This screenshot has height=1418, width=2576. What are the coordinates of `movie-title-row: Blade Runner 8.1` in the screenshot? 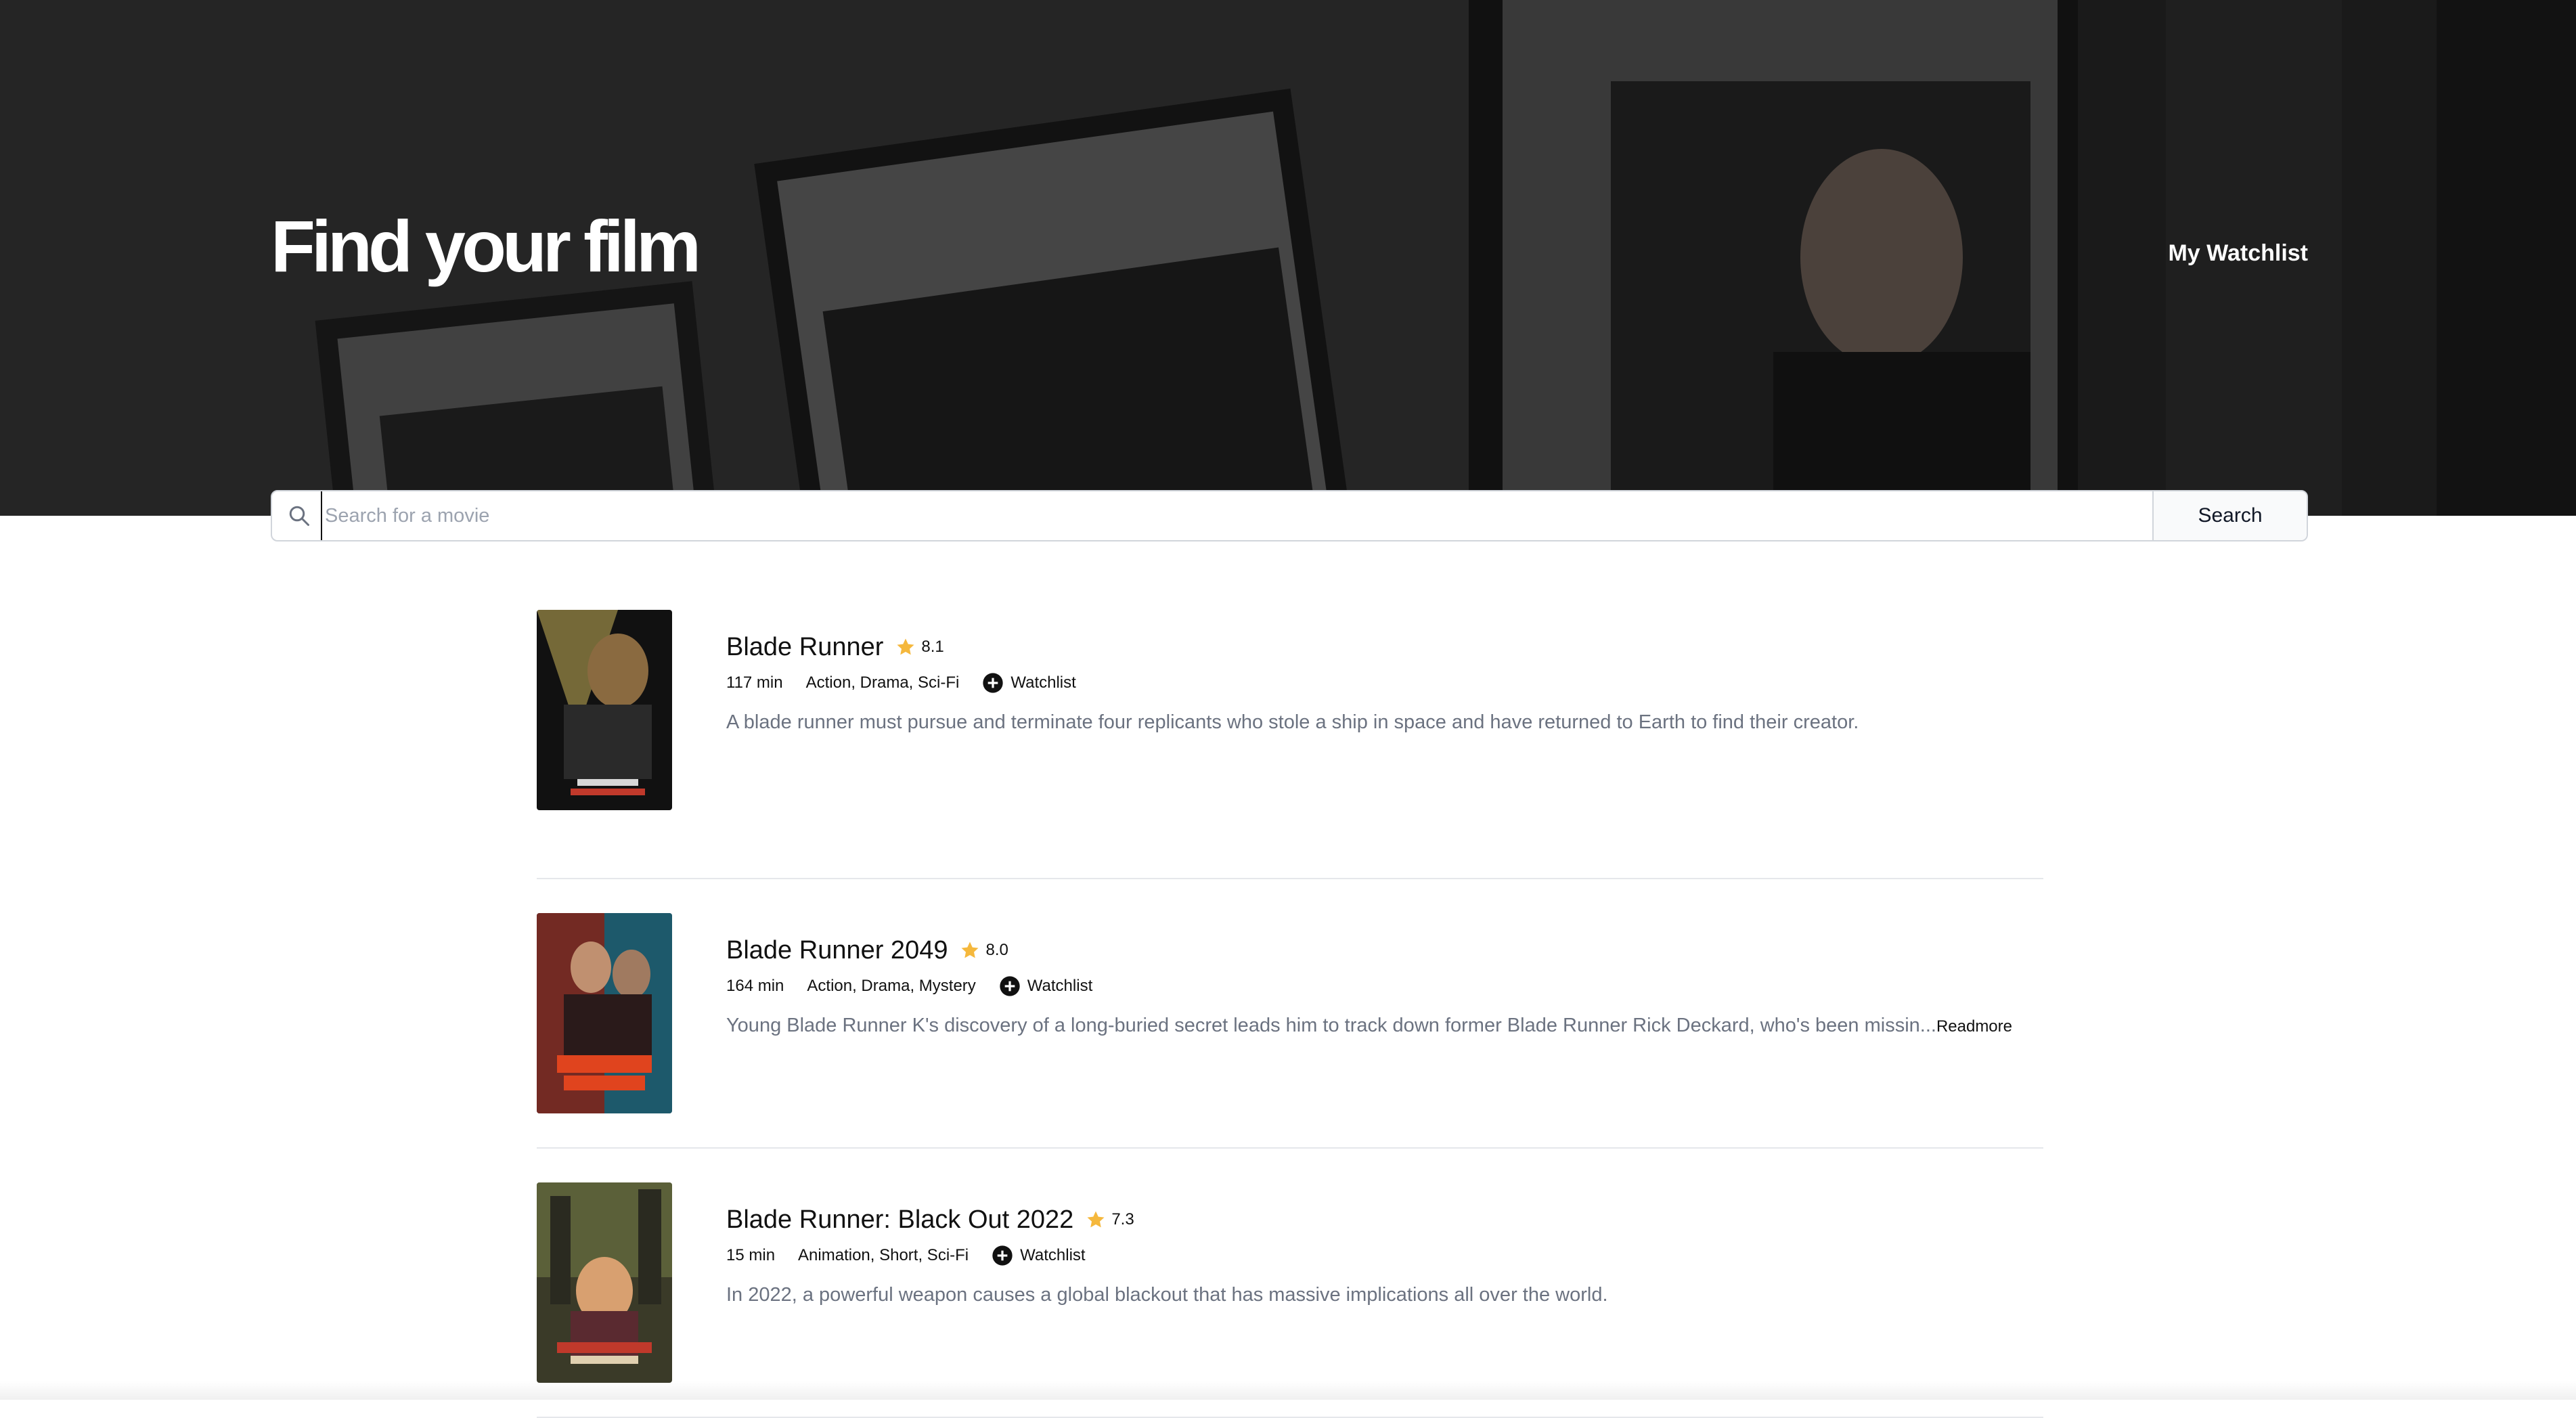 It's located at (1384, 647).